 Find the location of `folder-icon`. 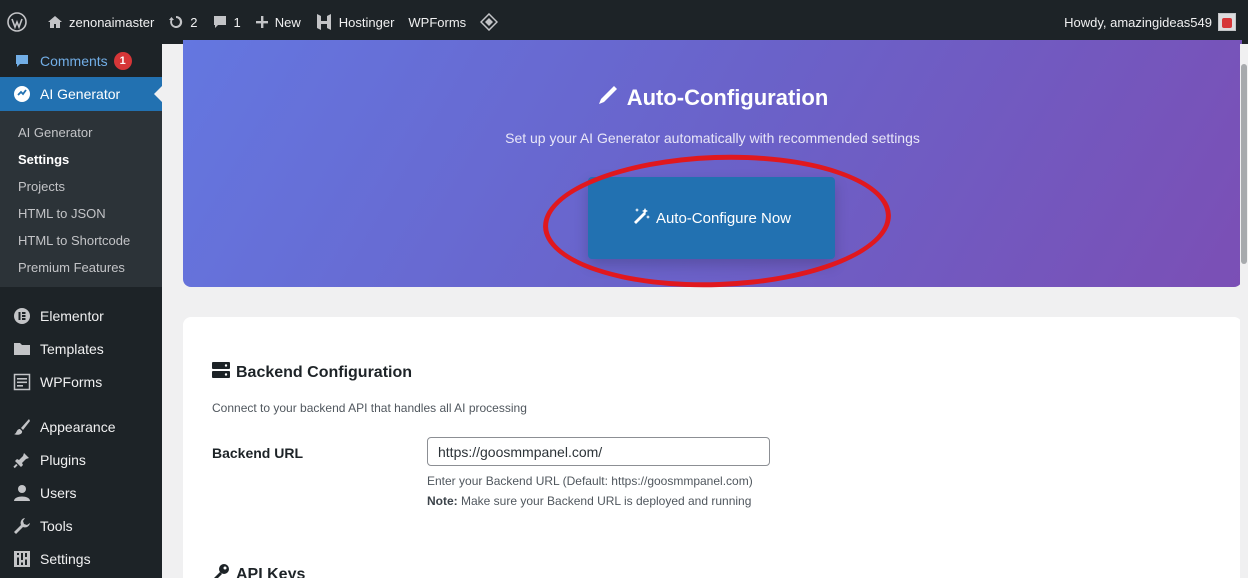

folder-icon is located at coordinates (22, 349).